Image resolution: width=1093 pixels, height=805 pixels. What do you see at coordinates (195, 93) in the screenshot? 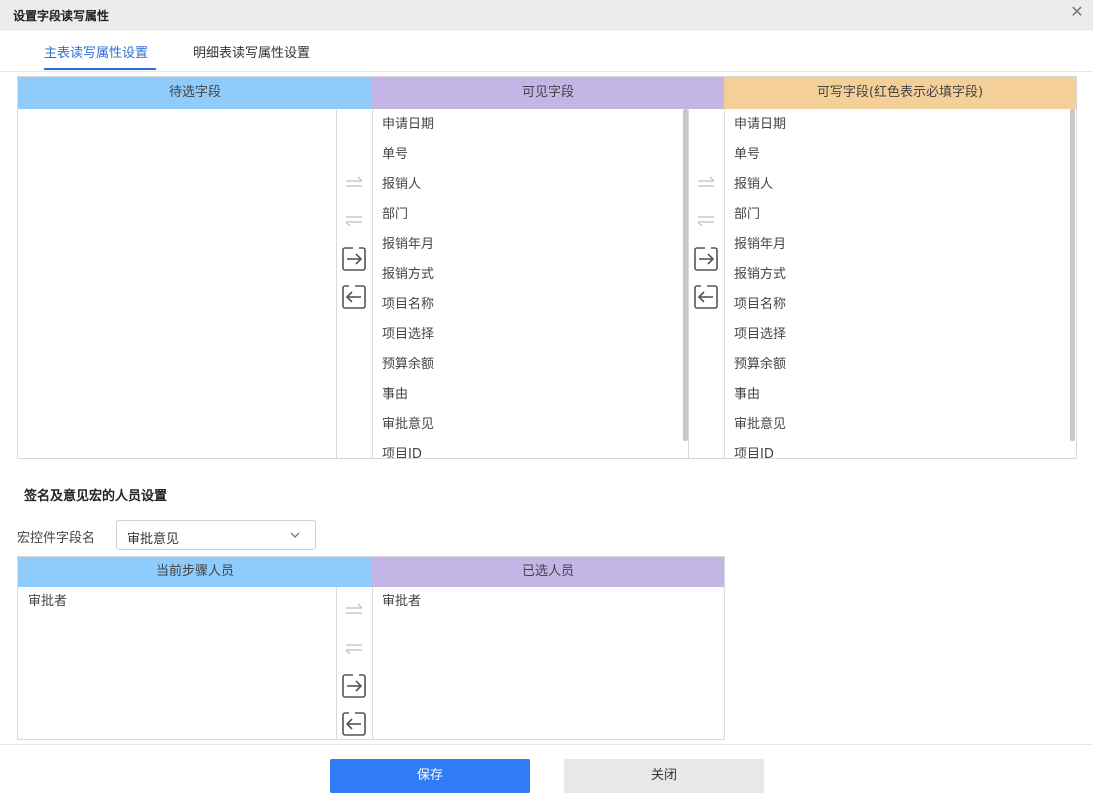
I see `candidate-fields-header: 待选字段` at bounding box center [195, 93].